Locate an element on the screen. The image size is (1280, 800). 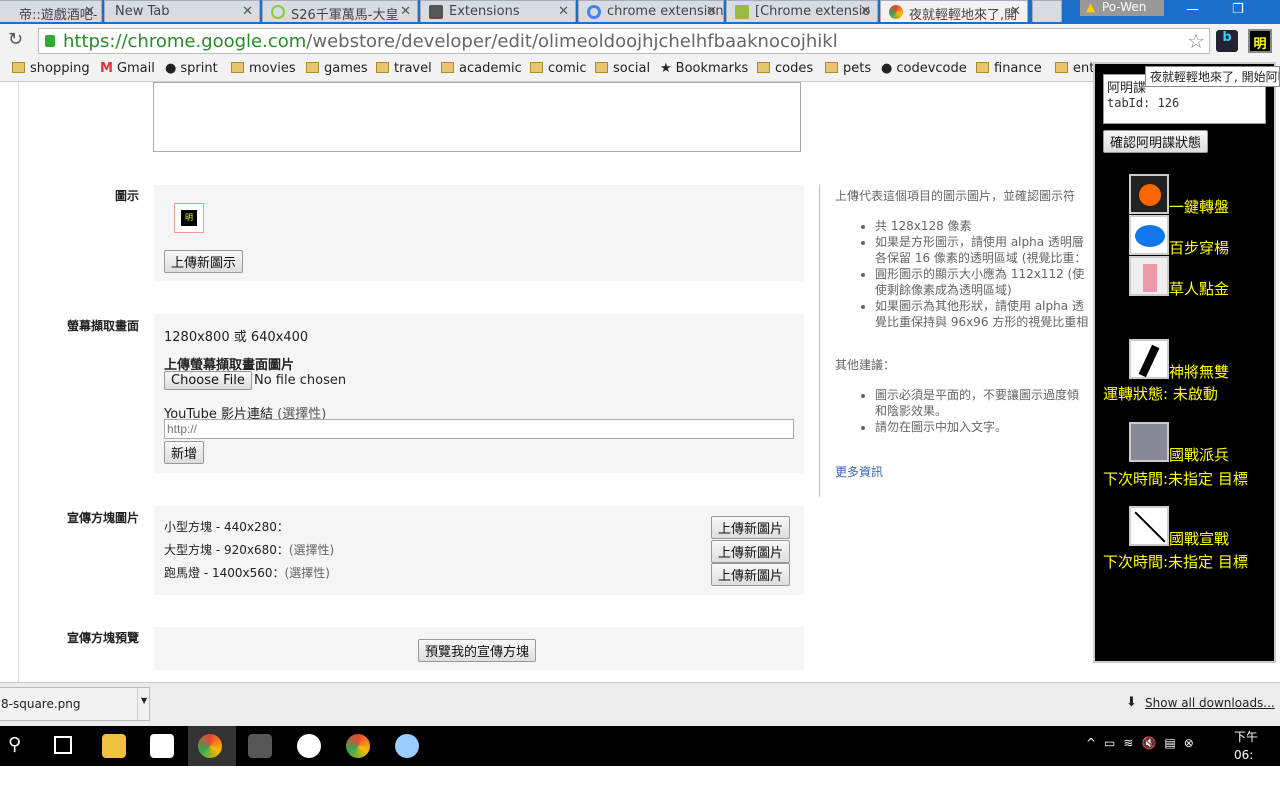
preview-label: 宣傳方塊預覽 is located at coordinates (102, 638).